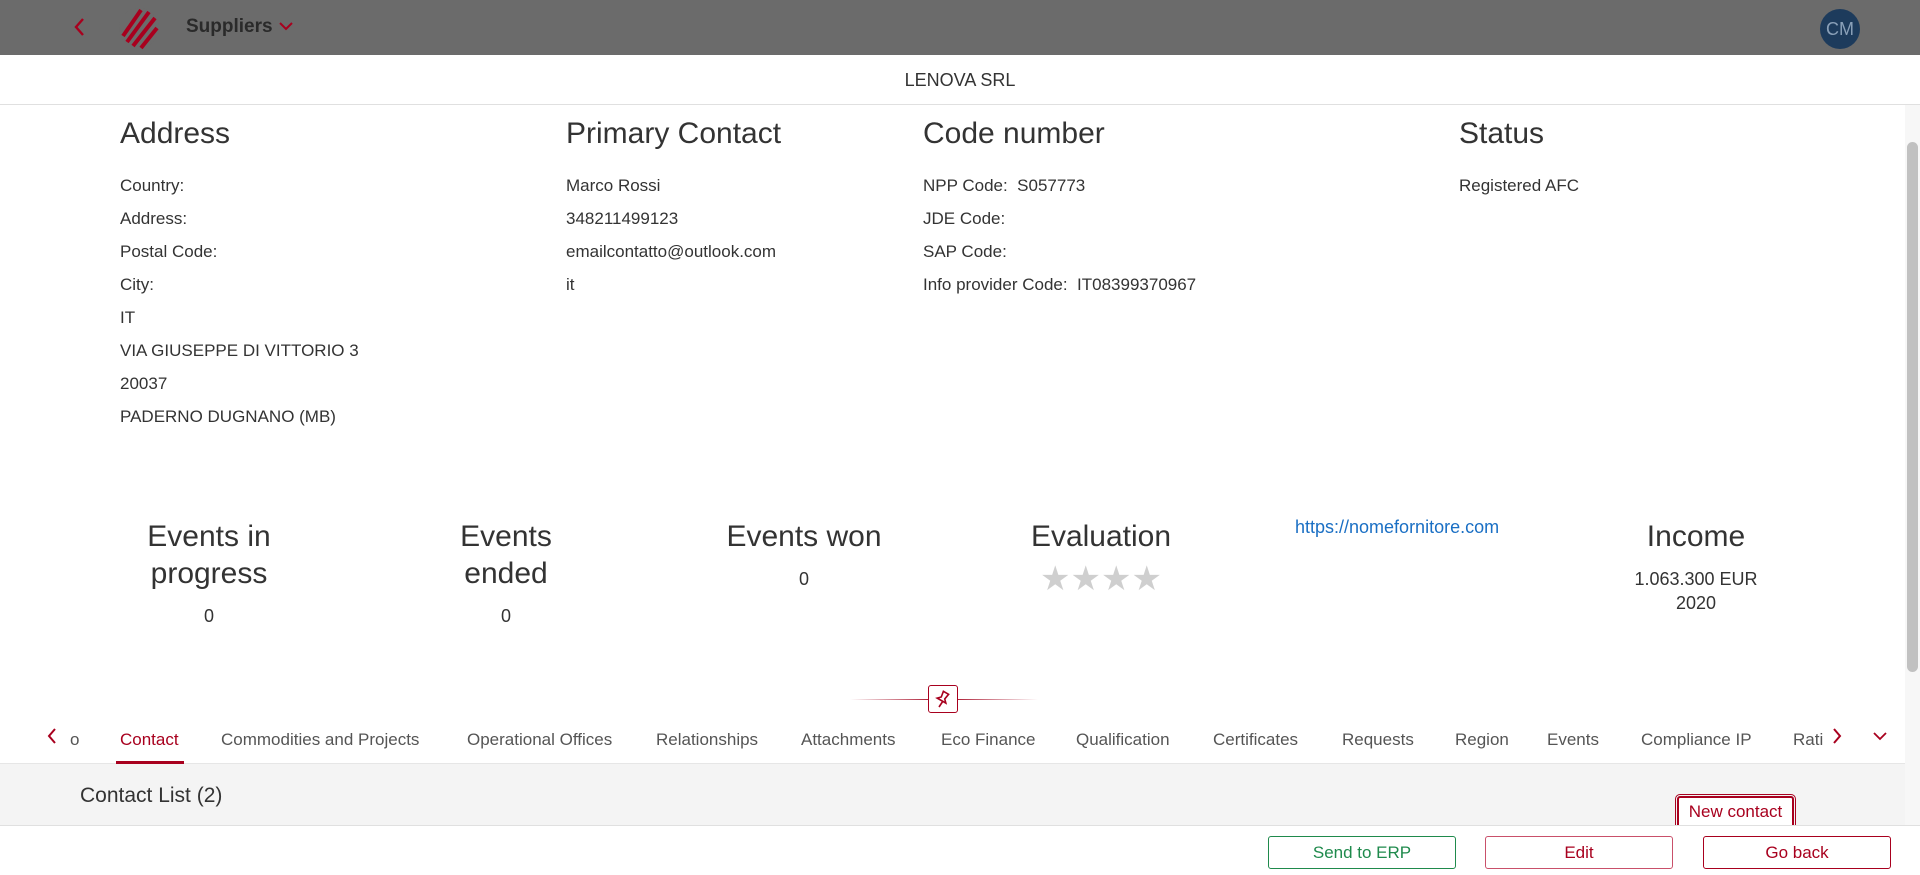  I want to click on logo-icon, so click(139, 28).